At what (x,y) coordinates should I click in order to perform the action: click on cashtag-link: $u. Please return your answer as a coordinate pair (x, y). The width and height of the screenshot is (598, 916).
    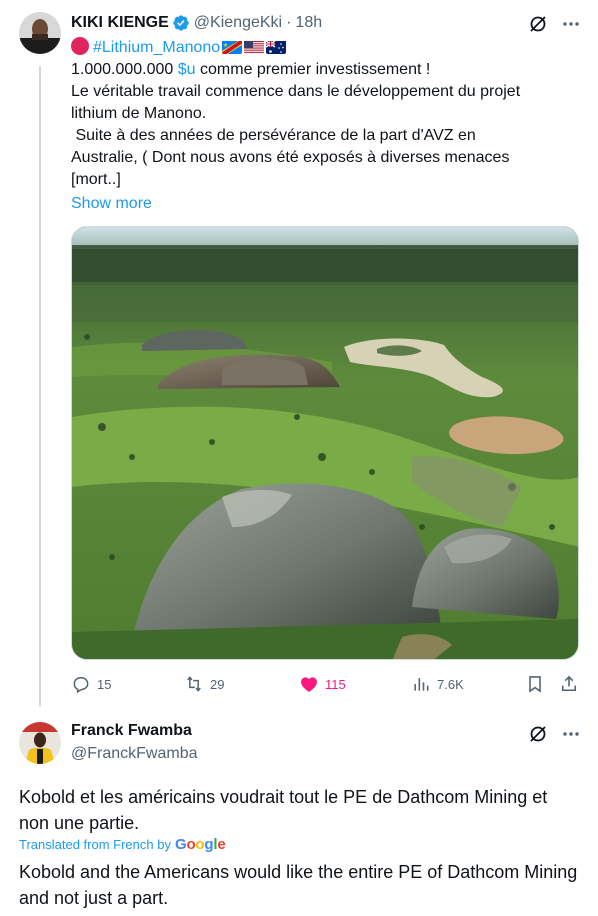
    Looking at the image, I should click on (187, 69).